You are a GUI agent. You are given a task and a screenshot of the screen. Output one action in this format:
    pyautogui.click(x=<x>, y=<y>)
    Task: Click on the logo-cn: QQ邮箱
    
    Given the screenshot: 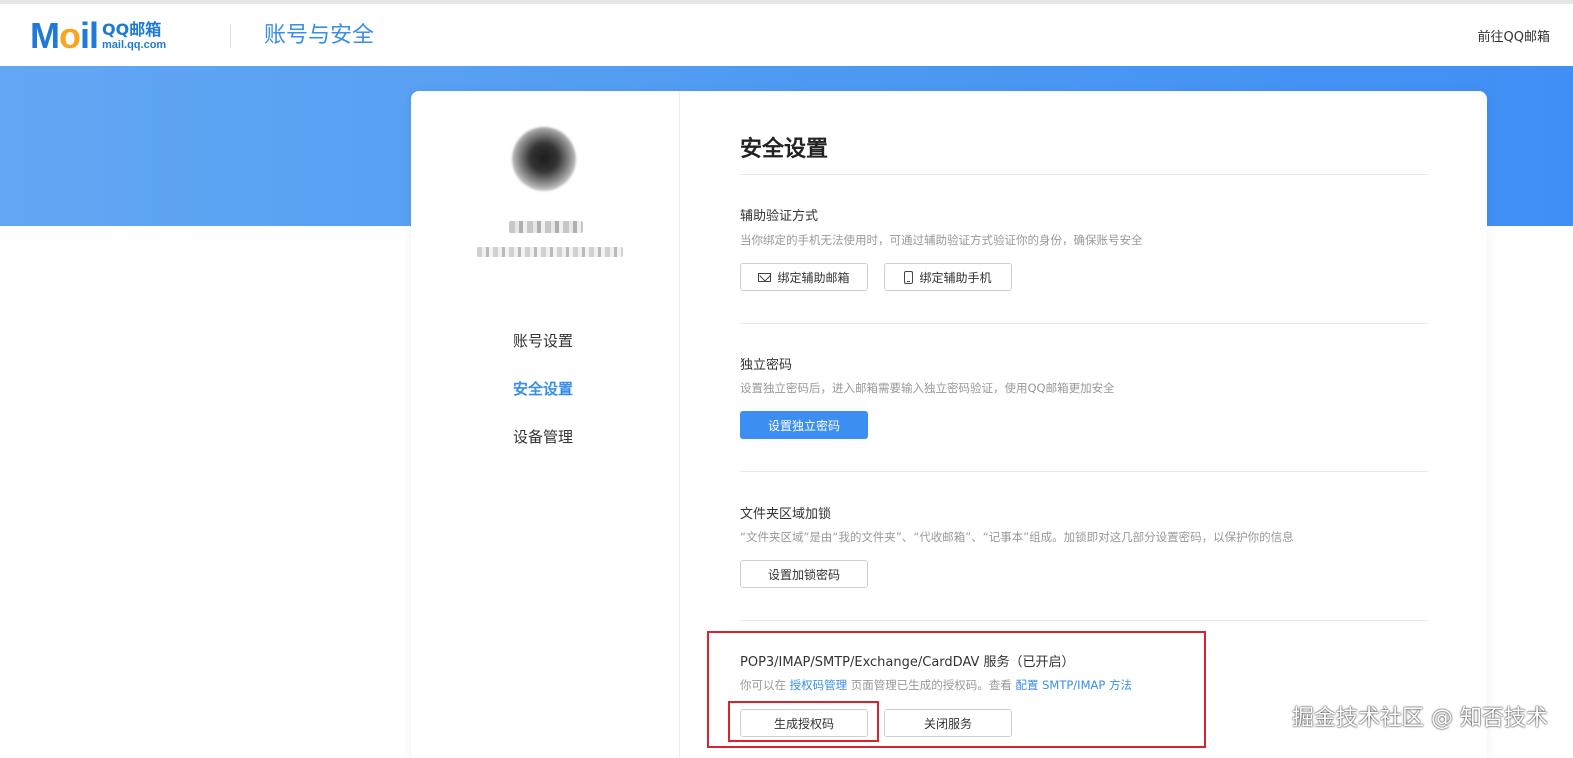 What is the action you would take?
    pyautogui.click(x=132, y=29)
    